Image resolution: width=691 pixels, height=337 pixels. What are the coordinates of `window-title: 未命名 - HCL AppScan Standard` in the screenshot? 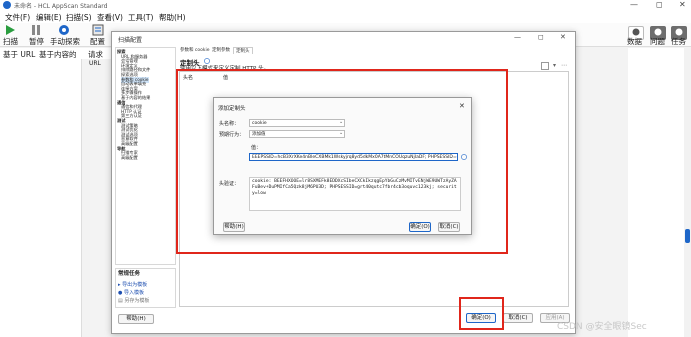 It's located at (61, 6).